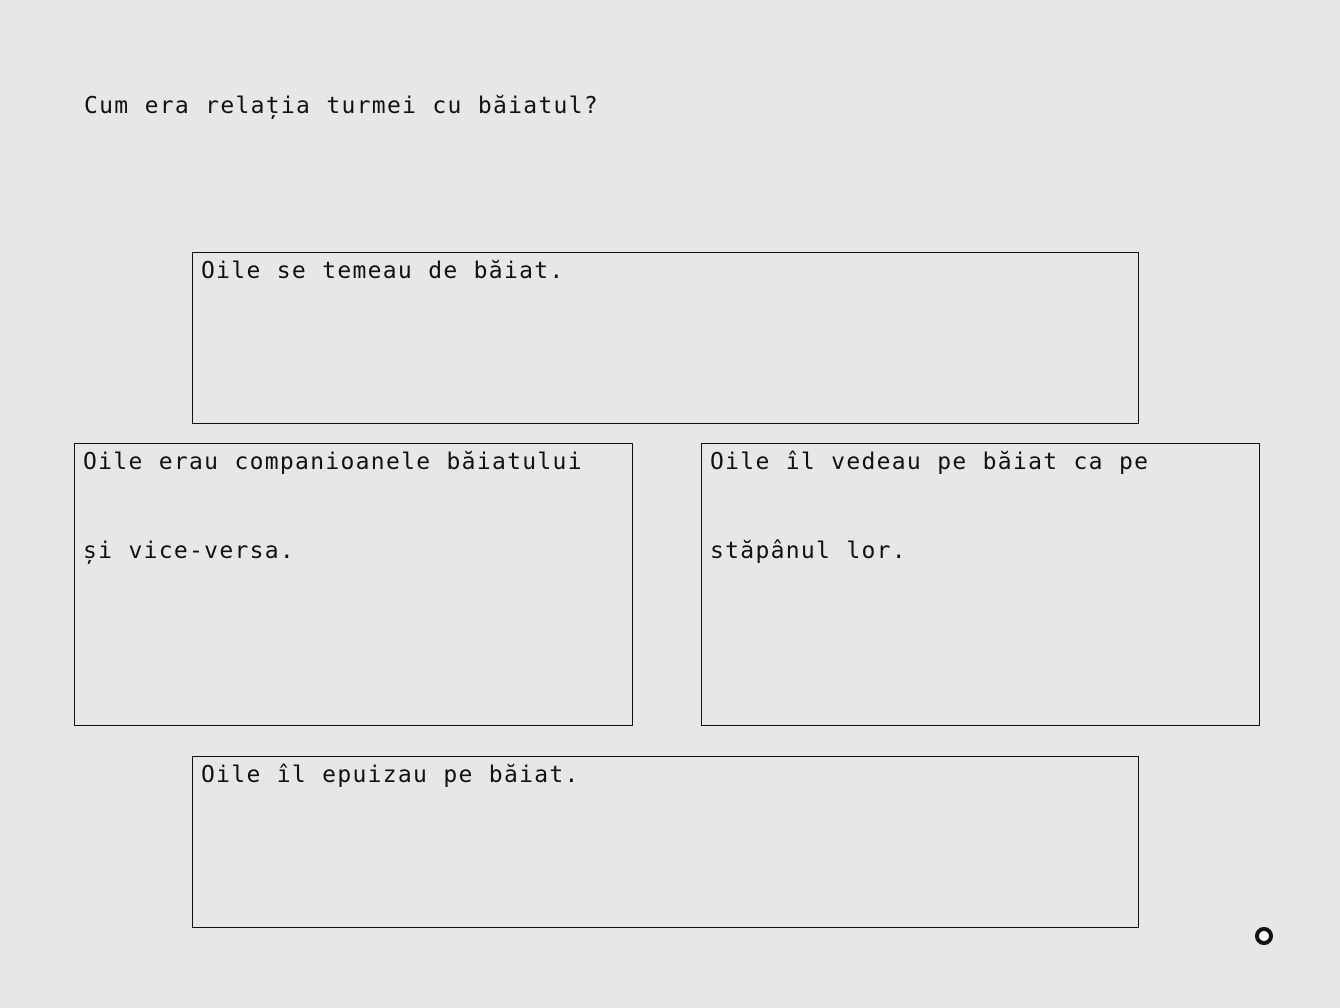 The image size is (1340, 1008). Describe the element at coordinates (665, 842) in the screenshot. I see `answer-option-4: Oile îl epuizau pe băiat.` at that location.